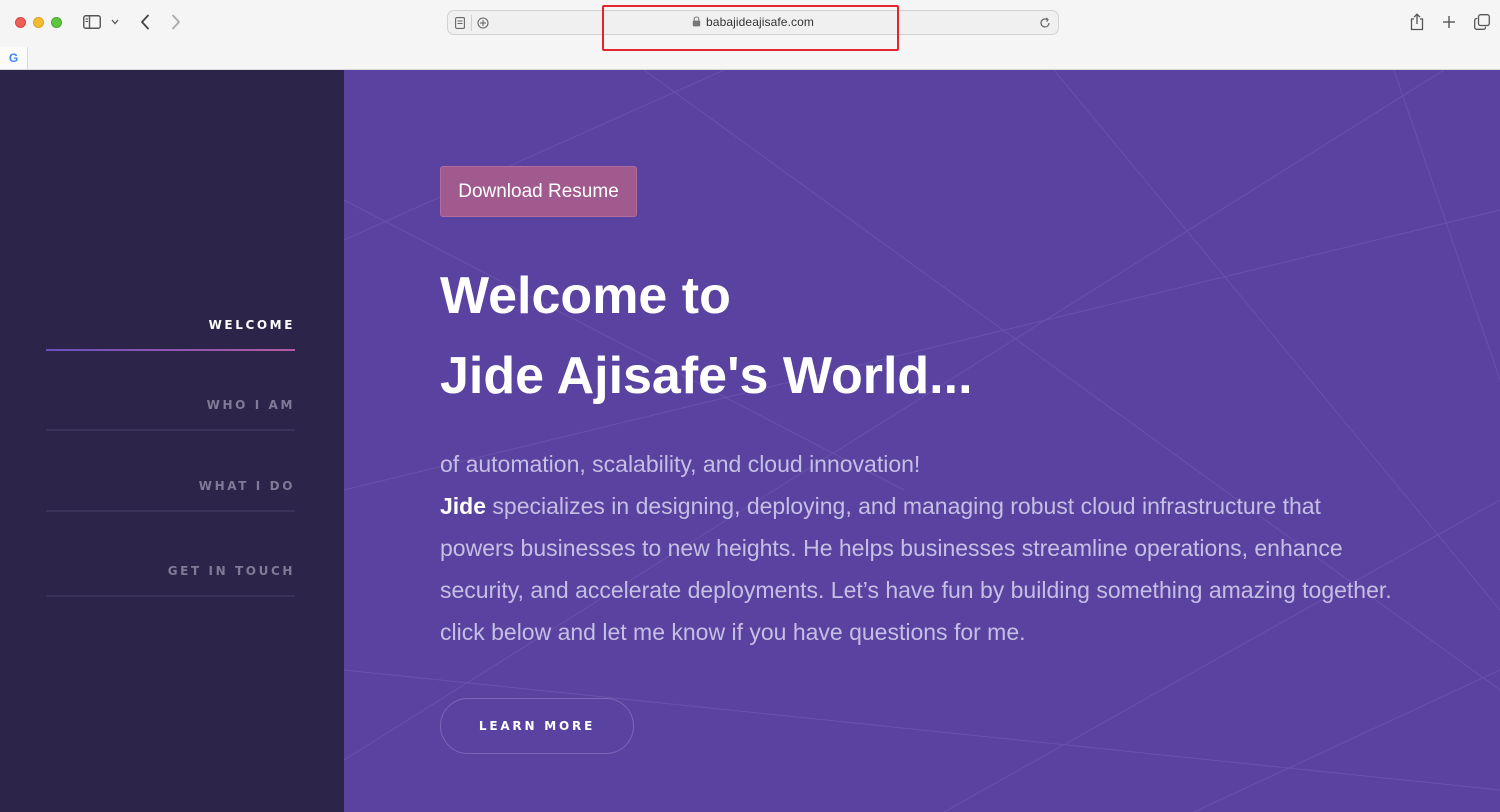  Describe the element at coordinates (1482, 22) in the screenshot. I see `tab-overview-icon` at that location.